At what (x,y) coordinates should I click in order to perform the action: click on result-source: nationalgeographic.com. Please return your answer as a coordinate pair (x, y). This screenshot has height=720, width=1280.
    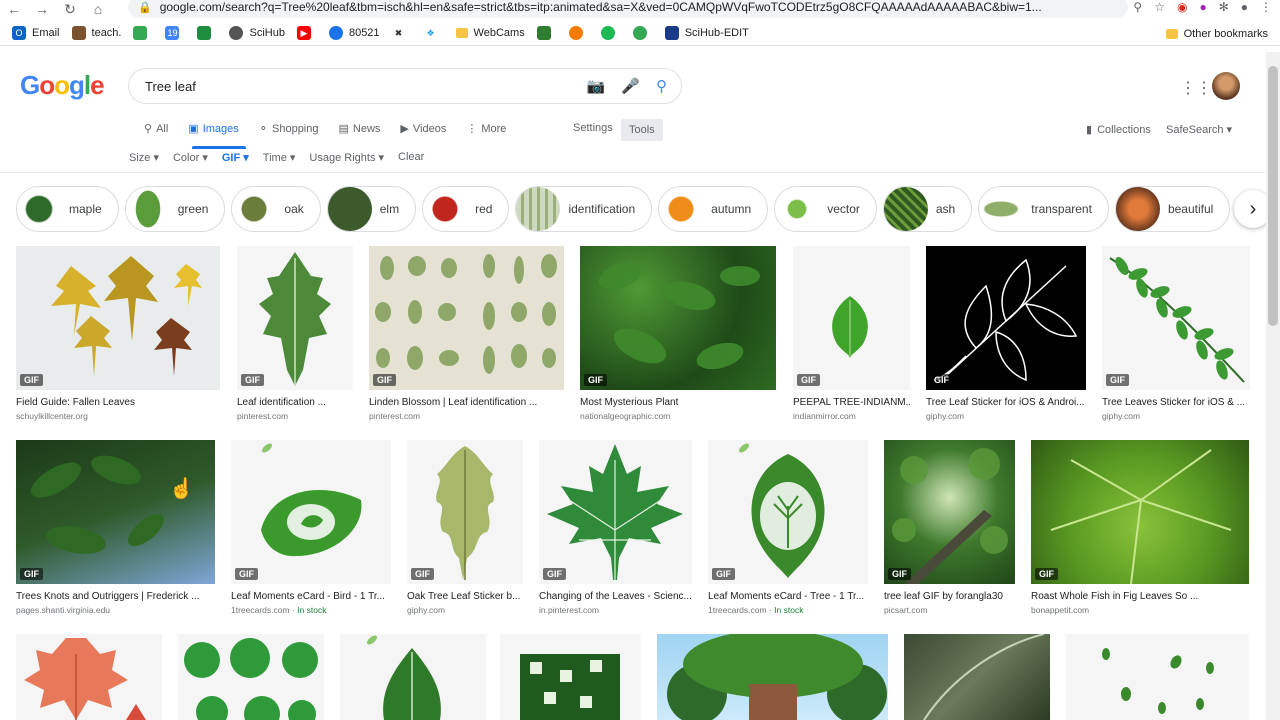
    Looking at the image, I should click on (678, 416).